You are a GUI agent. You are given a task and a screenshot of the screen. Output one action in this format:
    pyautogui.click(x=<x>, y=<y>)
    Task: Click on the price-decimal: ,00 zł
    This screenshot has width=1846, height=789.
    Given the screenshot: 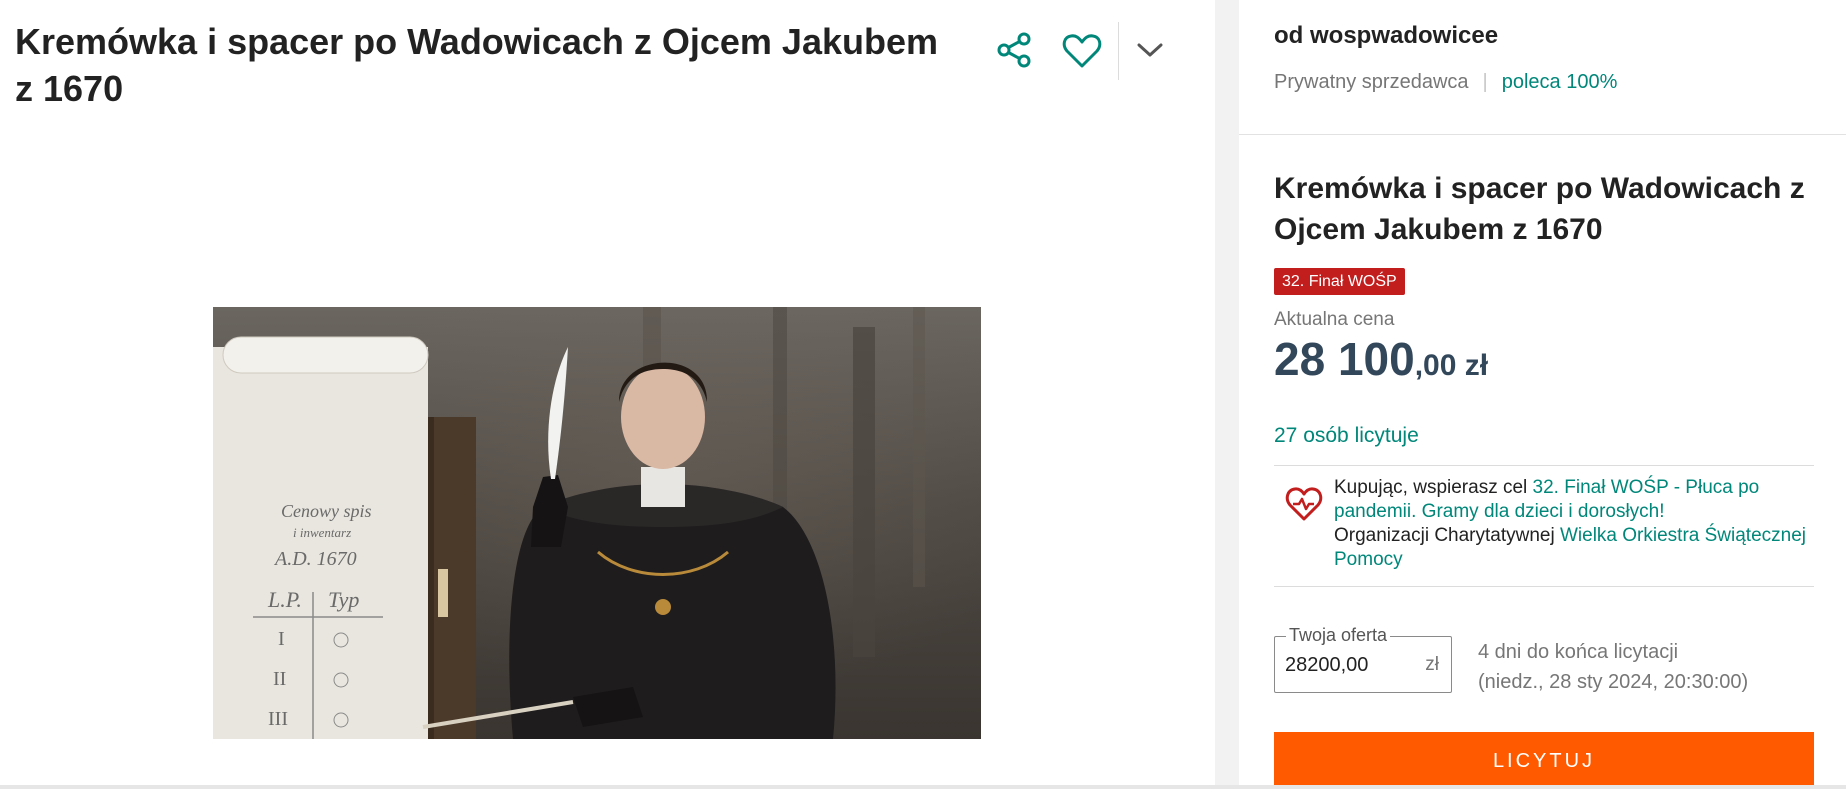 What is the action you would take?
    pyautogui.click(x=1451, y=365)
    